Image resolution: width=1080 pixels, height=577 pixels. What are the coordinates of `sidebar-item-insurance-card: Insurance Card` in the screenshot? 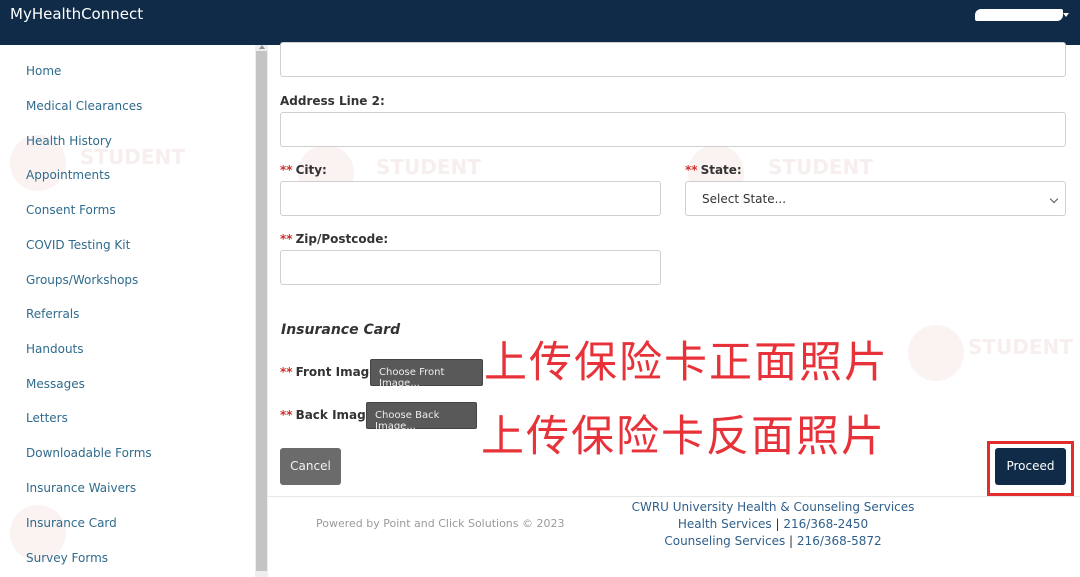 It's located at (71, 523).